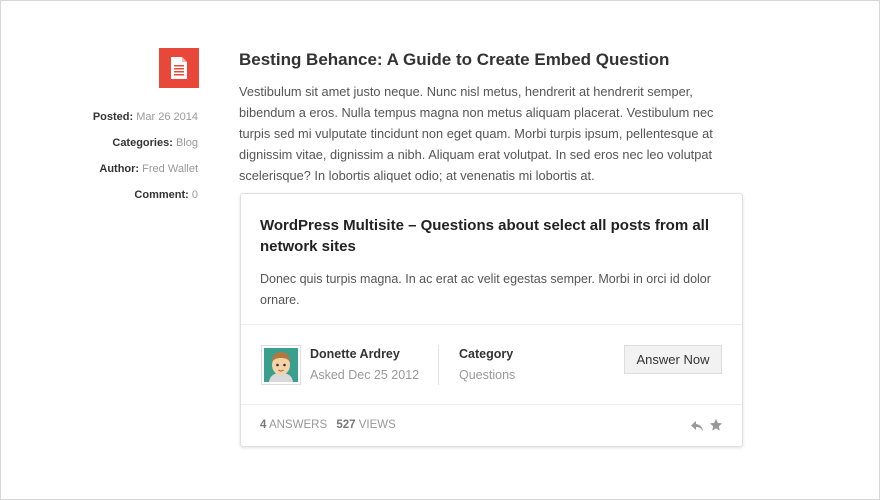 Image resolution: width=880 pixels, height=500 pixels. Describe the element at coordinates (438, 365) in the screenshot. I see `vertical-separator` at that location.